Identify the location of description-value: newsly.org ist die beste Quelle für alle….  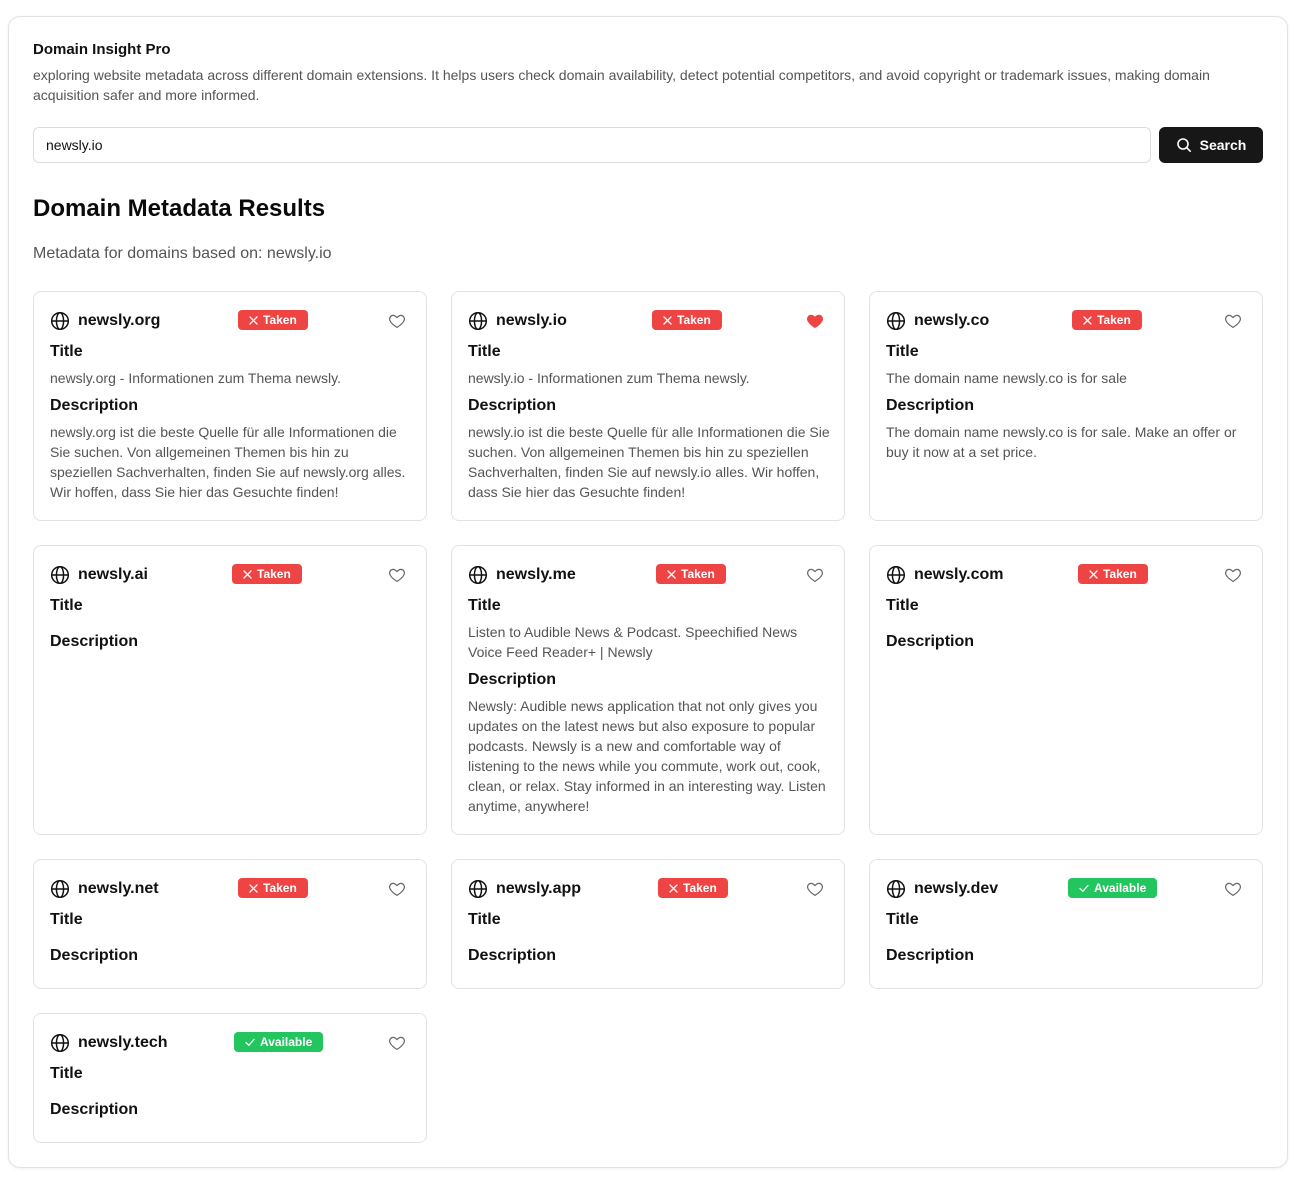
(228, 462).